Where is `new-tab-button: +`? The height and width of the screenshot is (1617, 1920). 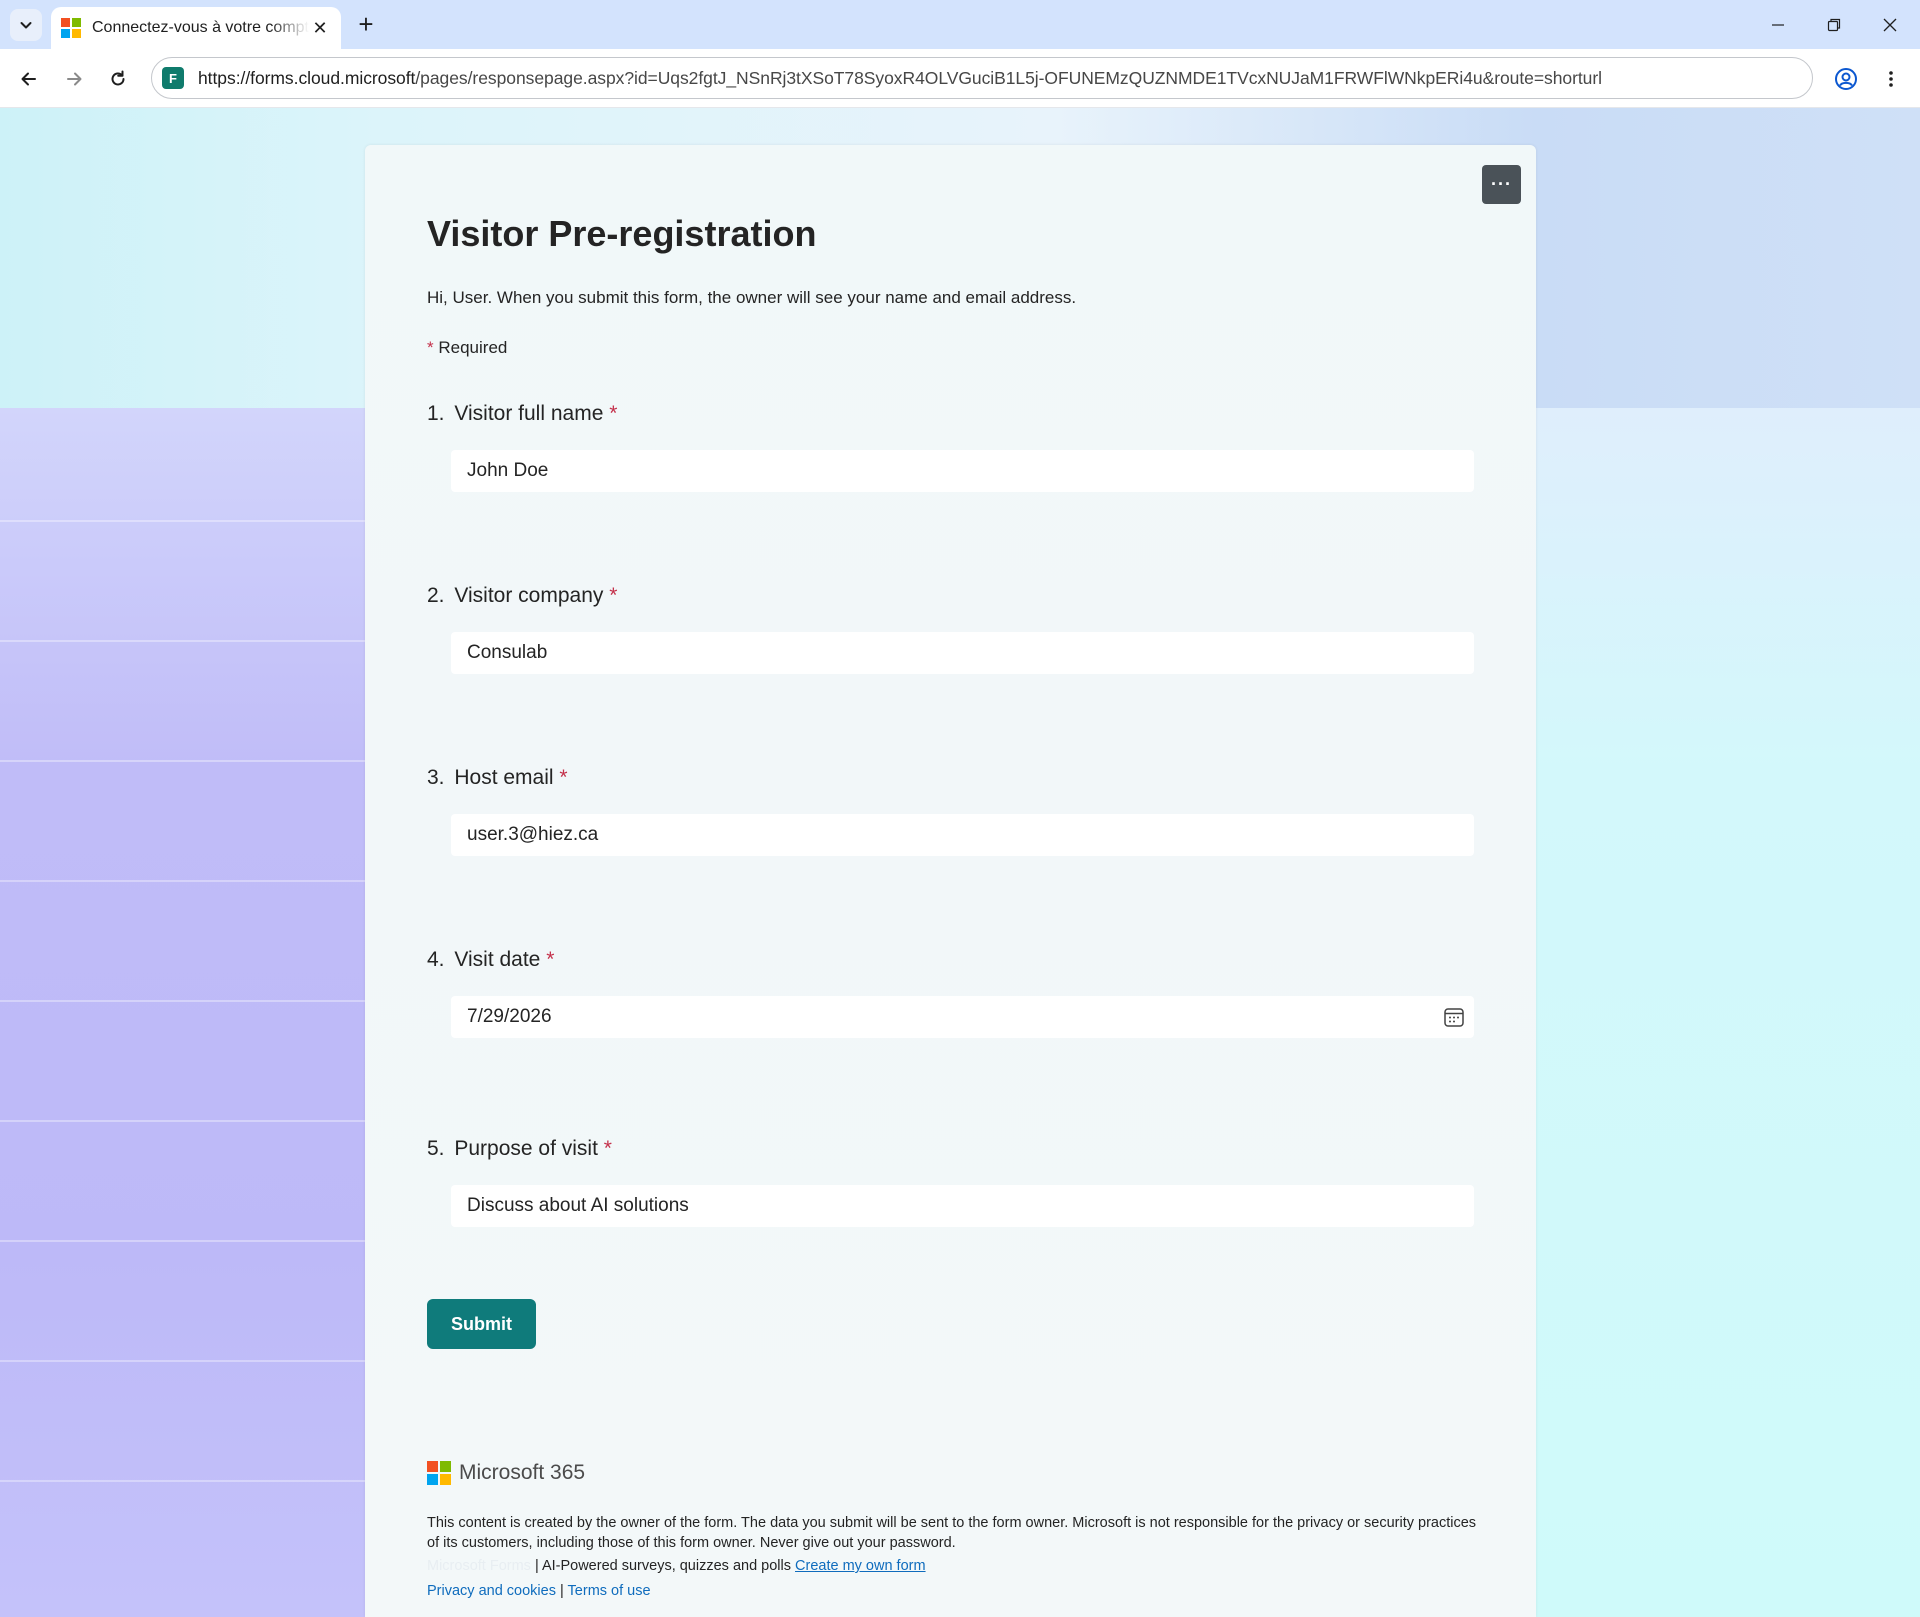
new-tab-button: + is located at coordinates (366, 24).